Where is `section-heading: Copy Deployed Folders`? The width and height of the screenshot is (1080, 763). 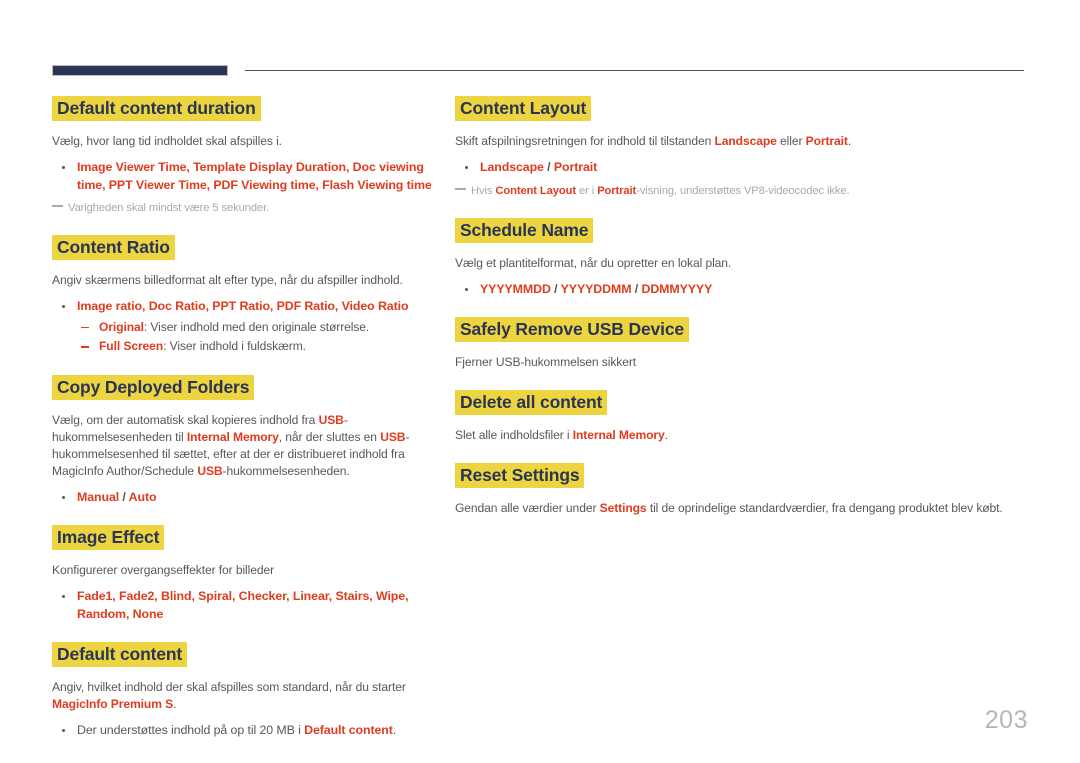 section-heading: Copy Deployed Folders is located at coordinates (243, 387).